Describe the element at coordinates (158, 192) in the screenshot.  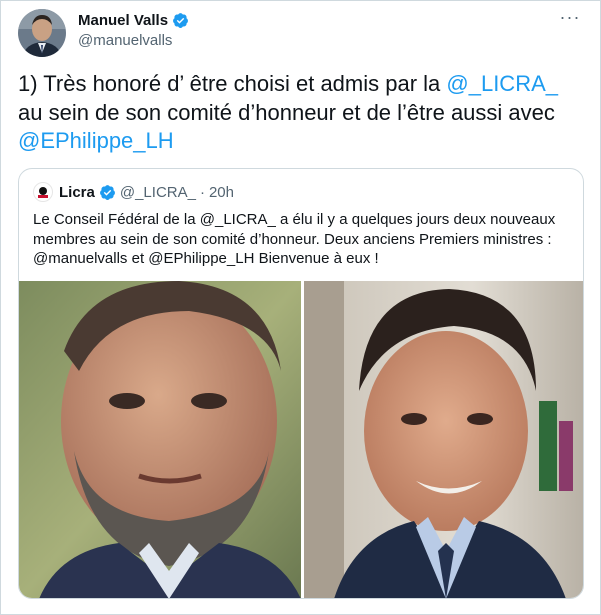
I see `quoted-author-handle: @_LICRA_` at that location.